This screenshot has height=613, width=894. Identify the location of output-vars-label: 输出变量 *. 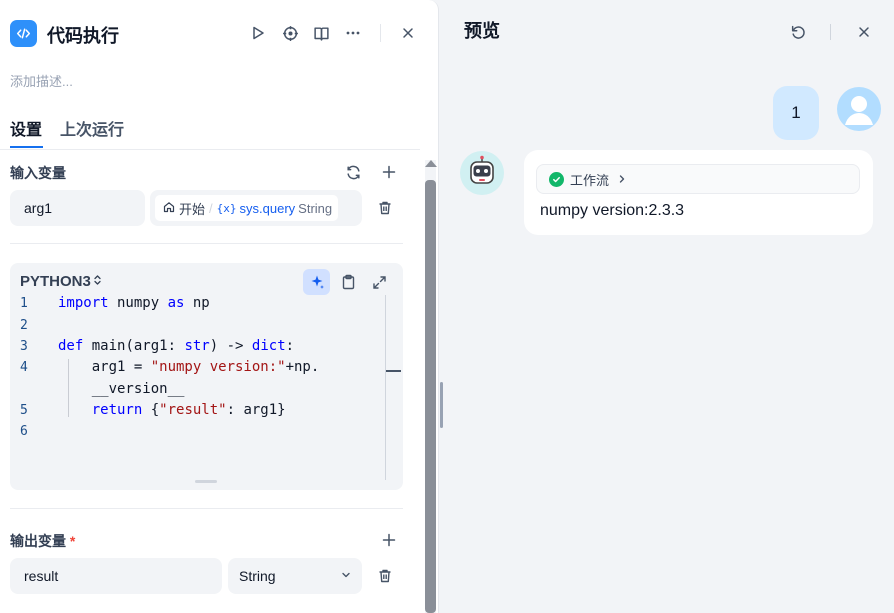
(42, 541).